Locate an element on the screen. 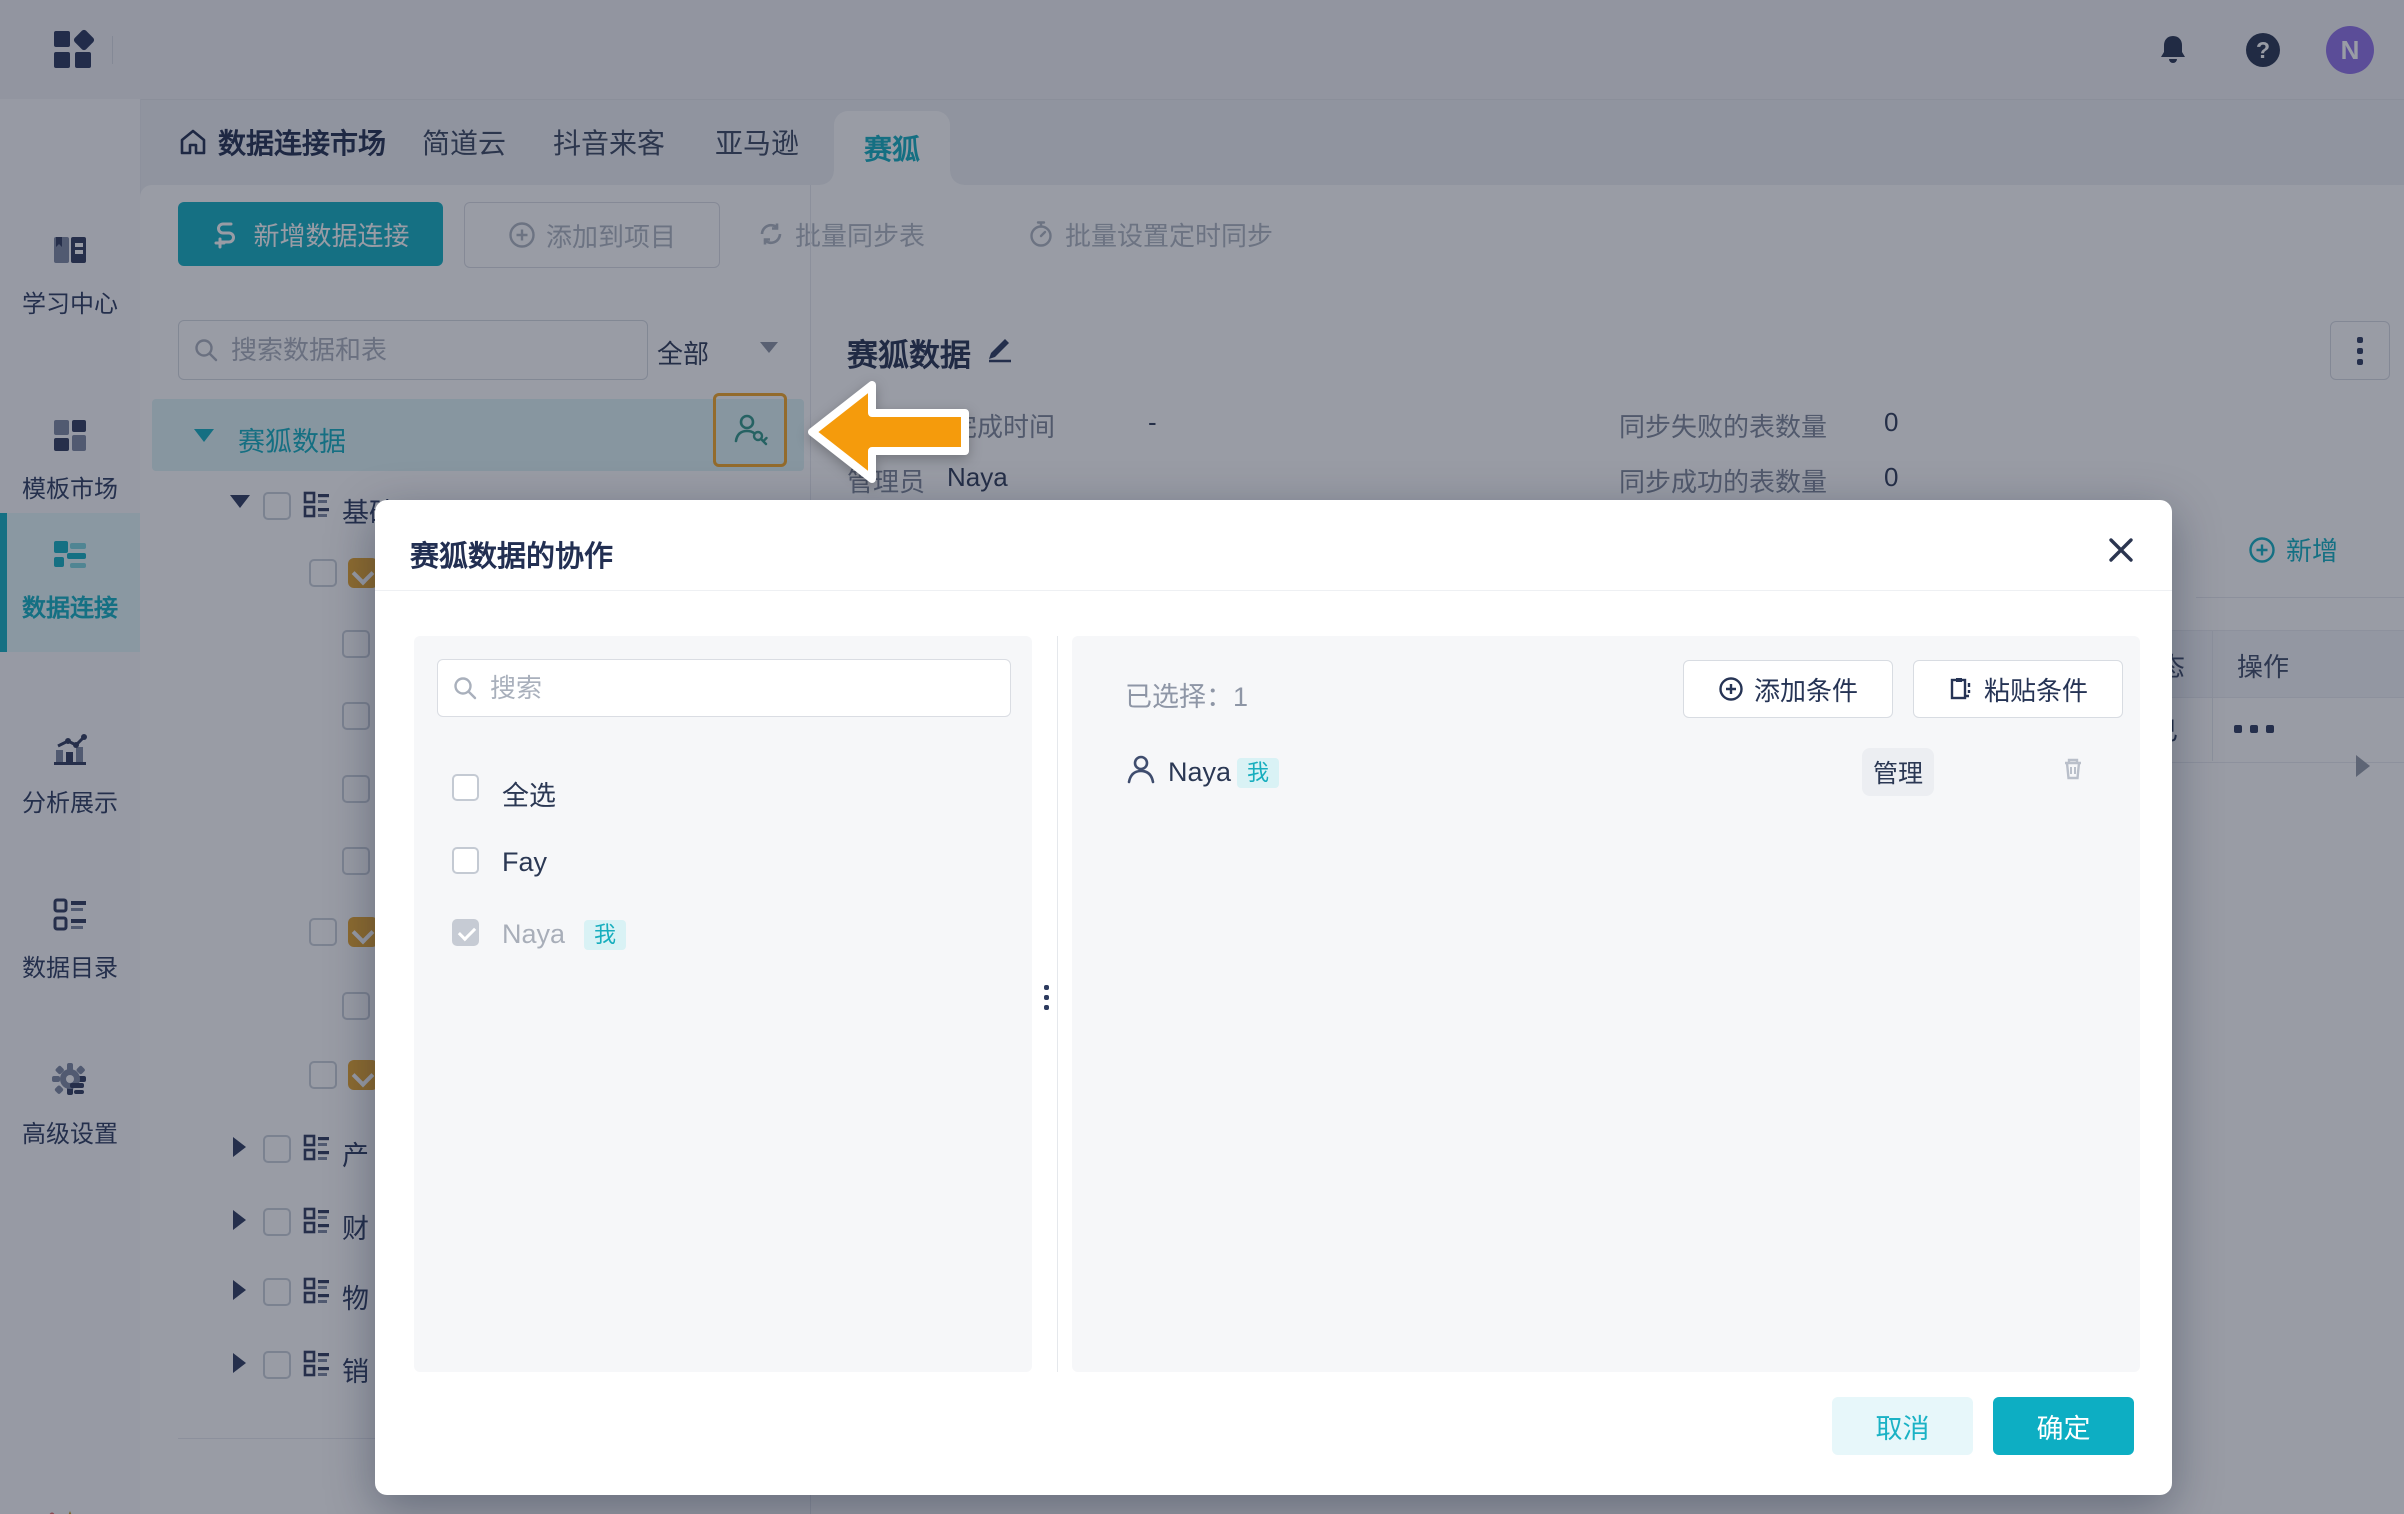 The image size is (2404, 1514). select-all-checkbox is located at coordinates (465, 787).